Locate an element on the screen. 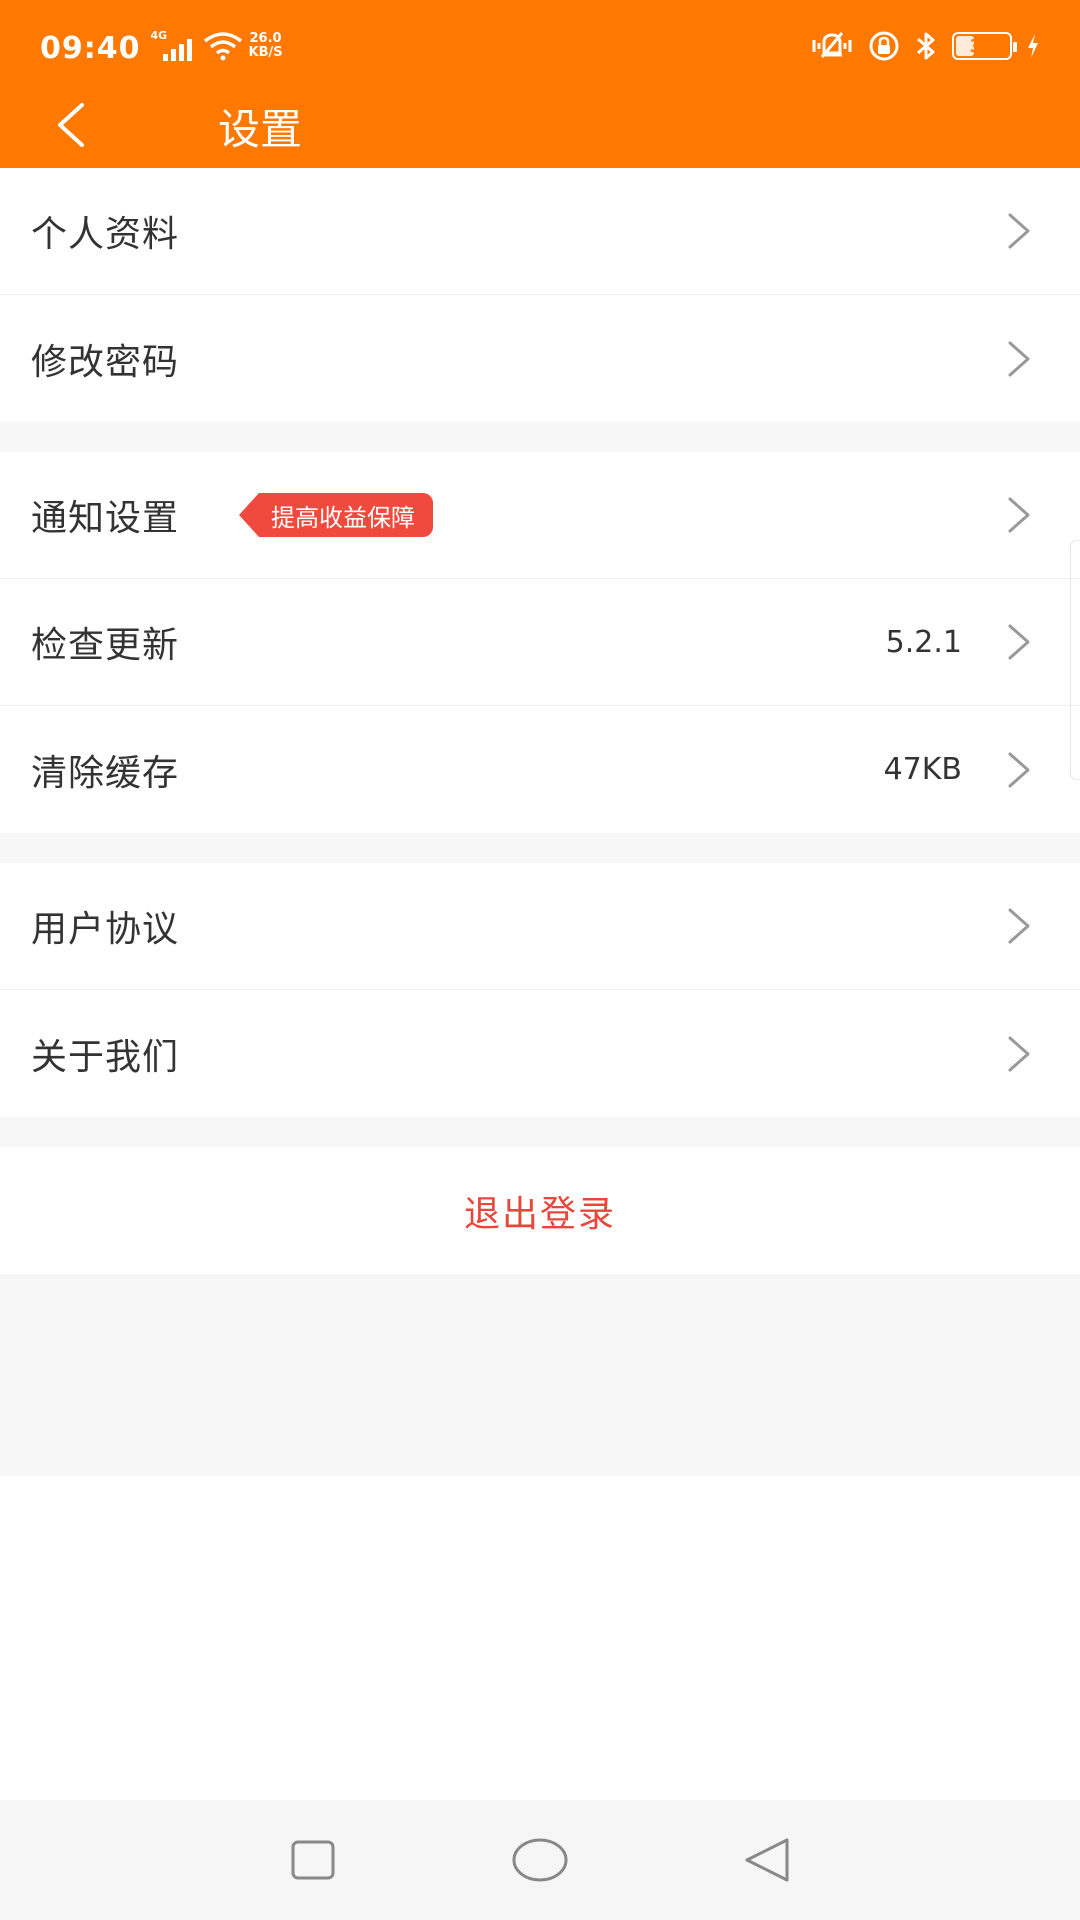 The width and height of the screenshot is (1080, 1920). signal-bars-icon is located at coordinates (177, 50).